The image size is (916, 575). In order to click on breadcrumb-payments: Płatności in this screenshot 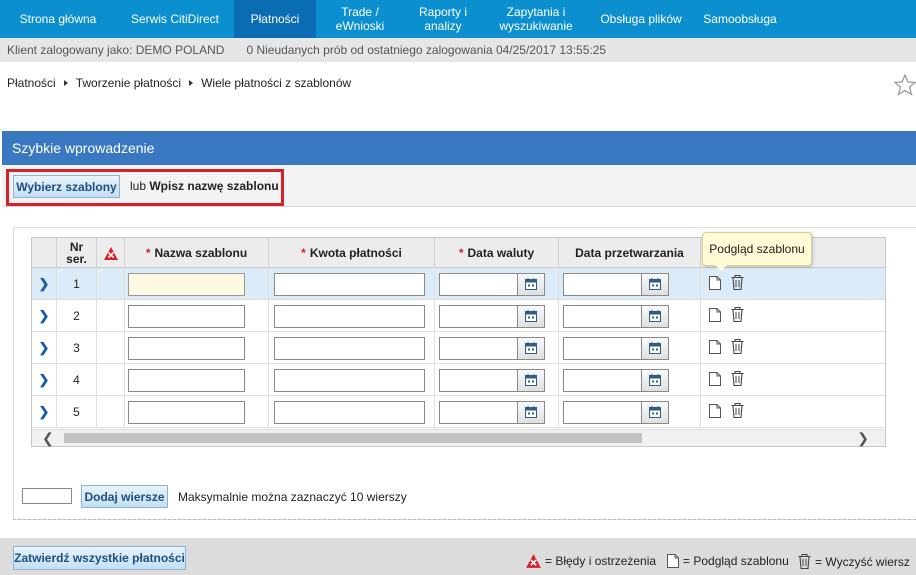, I will do `click(31, 83)`.